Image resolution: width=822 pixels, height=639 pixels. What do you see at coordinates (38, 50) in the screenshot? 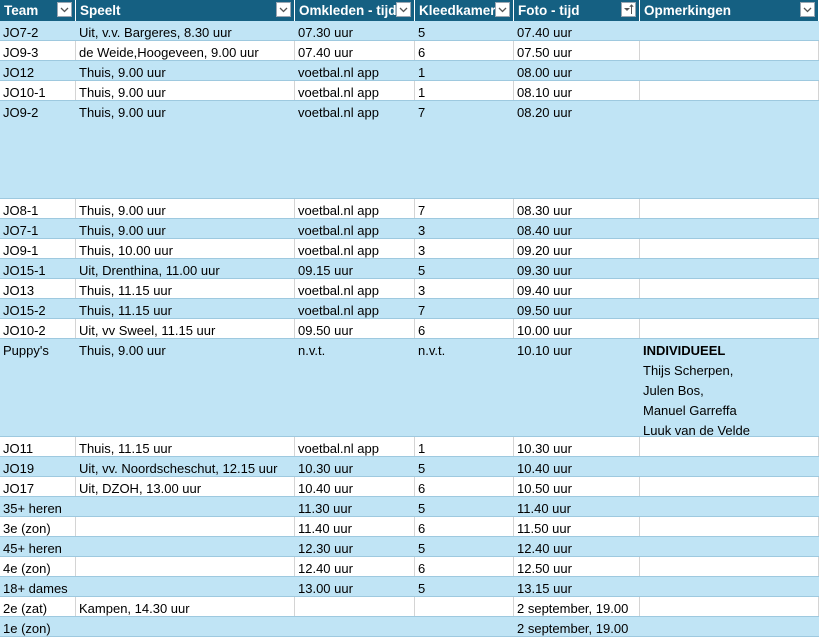
I see `cell-team: JO9-3` at bounding box center [38, 50].